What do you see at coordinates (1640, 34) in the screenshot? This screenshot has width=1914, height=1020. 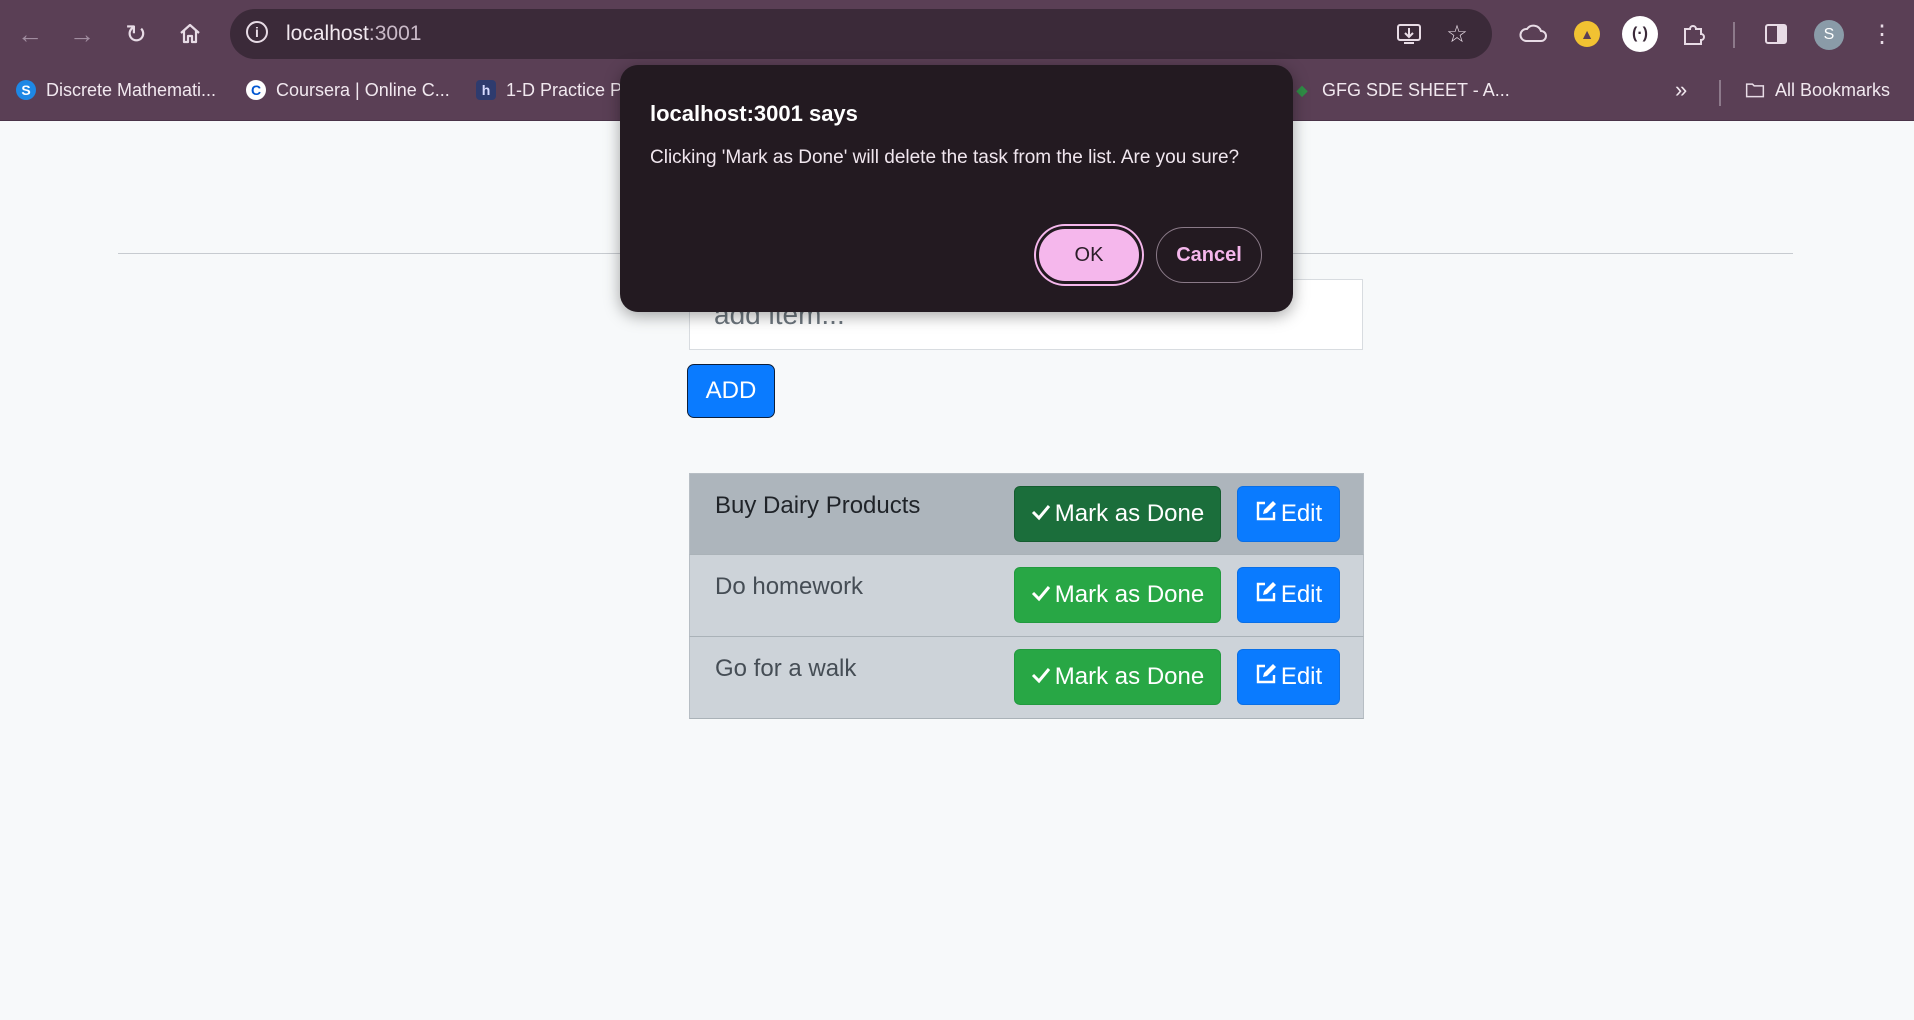 I see `extension-circle-icon: (·)` at bounding box center [1640, 34].